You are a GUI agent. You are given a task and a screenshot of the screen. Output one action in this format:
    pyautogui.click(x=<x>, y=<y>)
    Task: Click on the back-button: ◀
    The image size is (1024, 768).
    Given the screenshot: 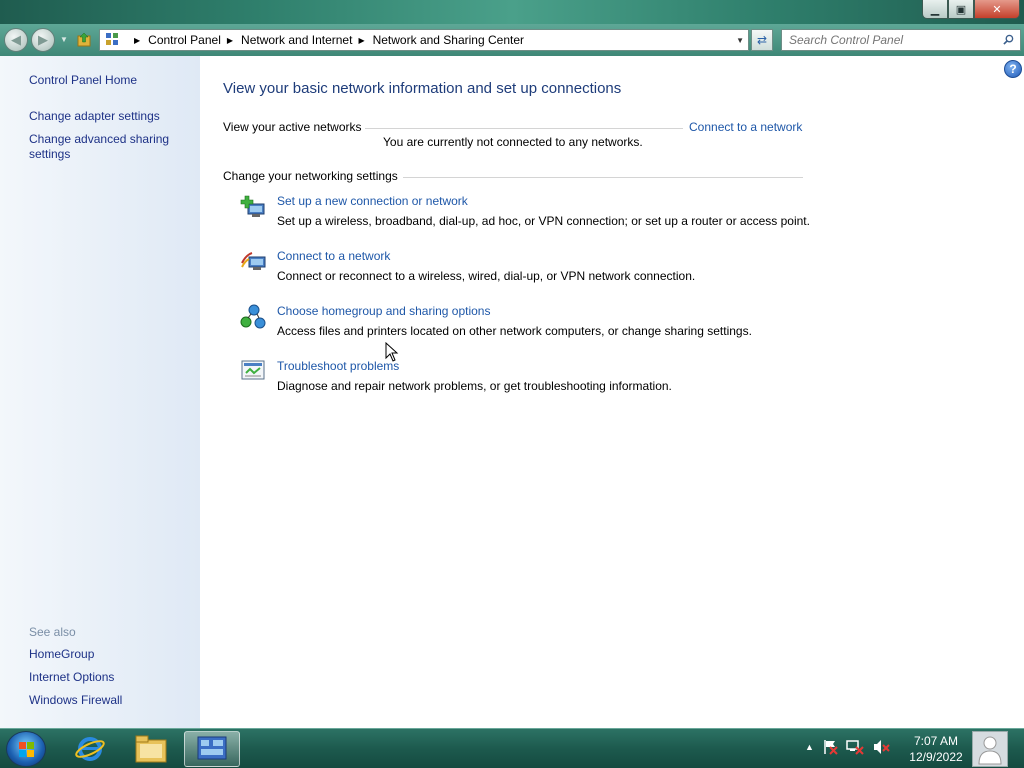 What is the action you would take?
    pyautogui.click(x=16, y=40)
    